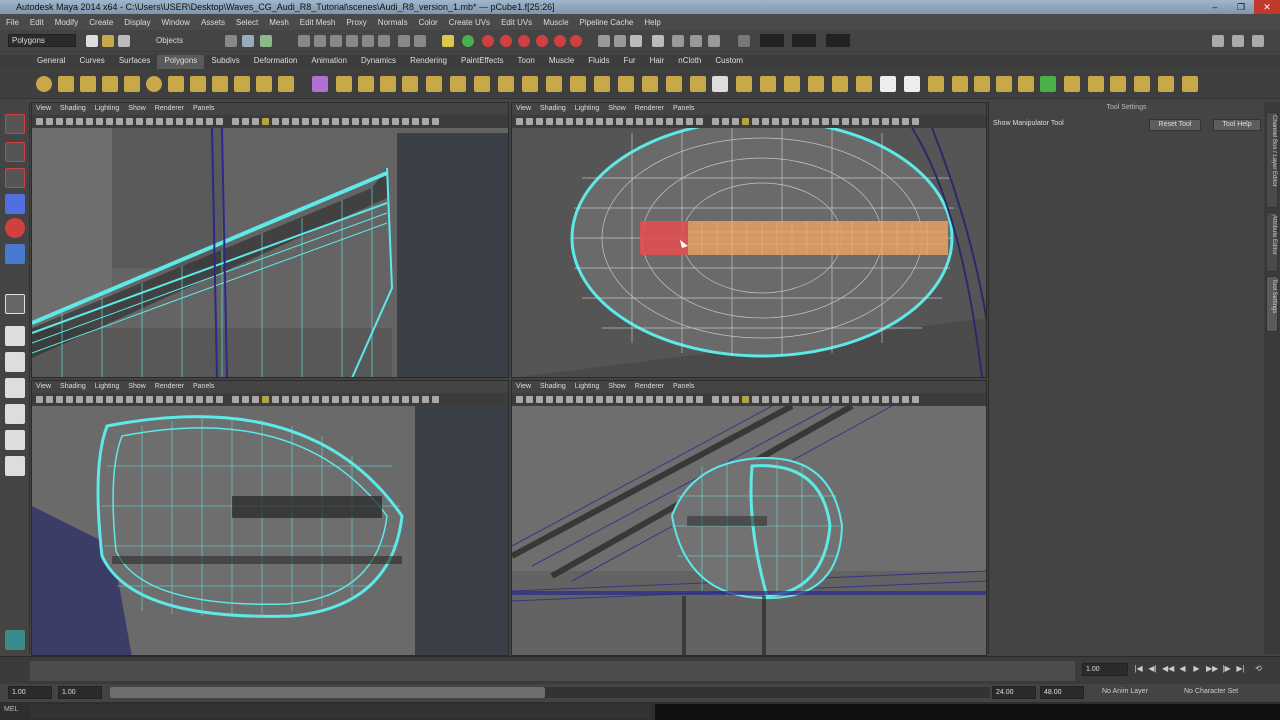  I want to click on persp-layout-icon, so click(15, 336).